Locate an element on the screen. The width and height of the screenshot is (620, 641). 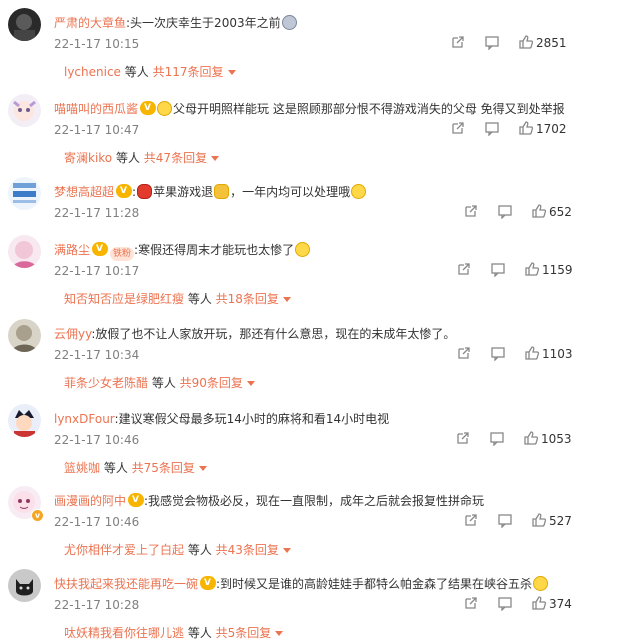
reply-count: 共90条回复 is located at coordinates (211, 383).